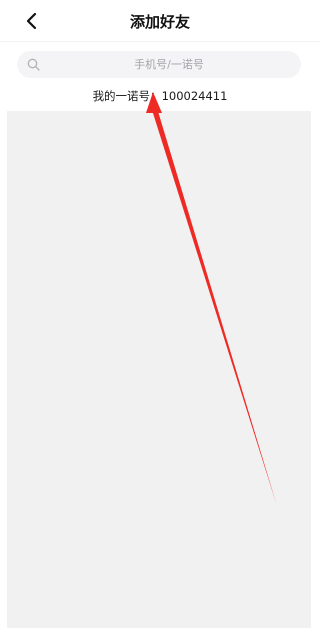 This screenshot has width=320, height=629. What do you see at coordinates (33, 64) in the screenshot?
I see `search-icon` at bounding box center [33, 64].